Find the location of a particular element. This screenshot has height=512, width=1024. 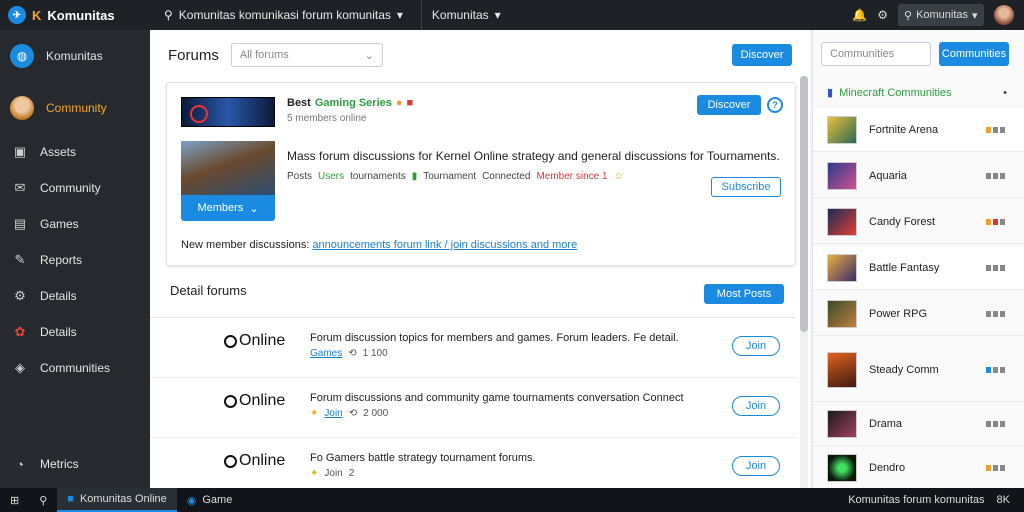

list-item: Power RPG is located at coordinates (918, 314).